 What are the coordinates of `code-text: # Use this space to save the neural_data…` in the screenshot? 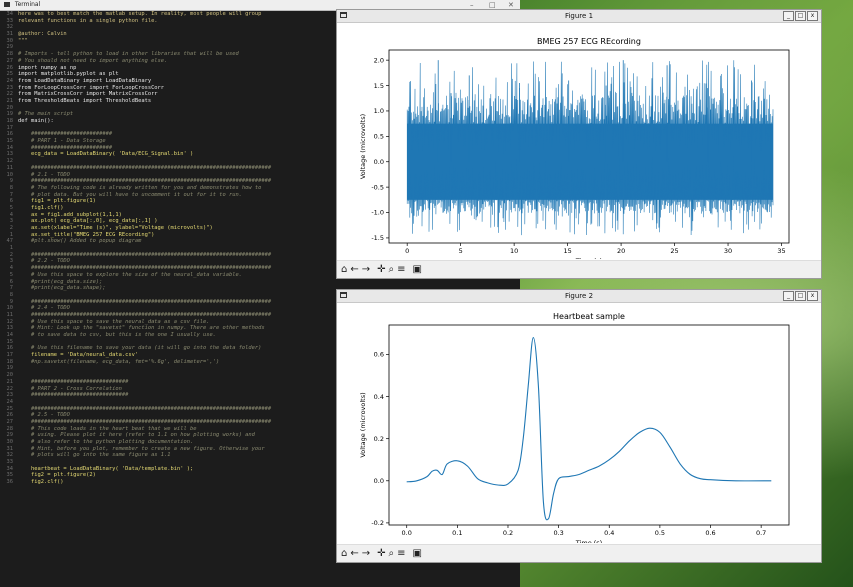 It's located at (114, 321).